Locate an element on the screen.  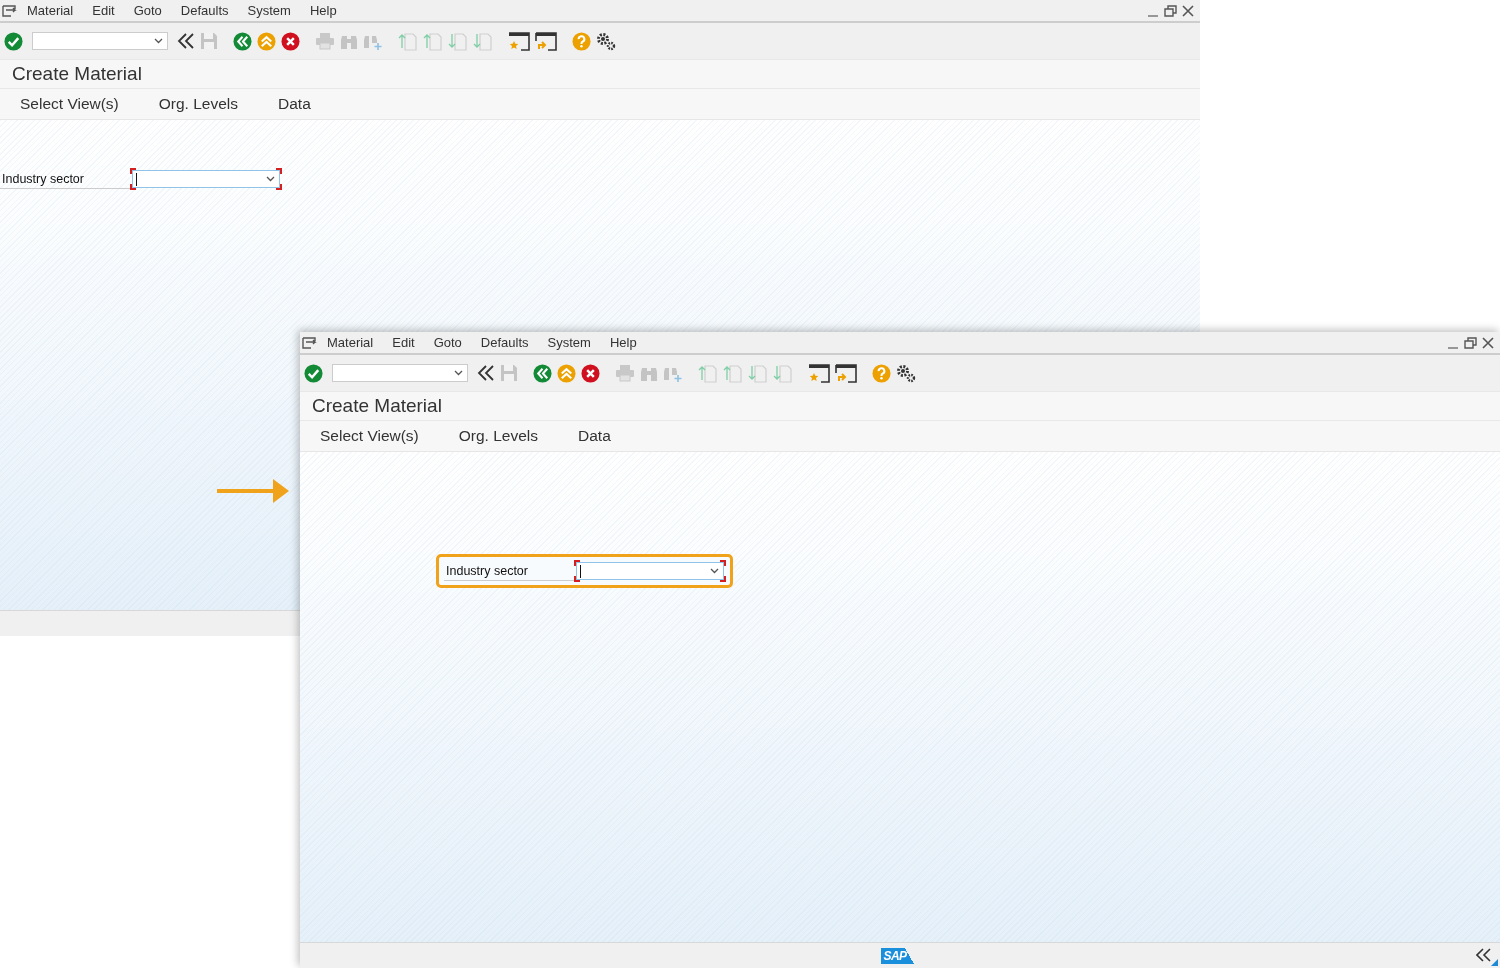
annotation-arrow is located at coordinates (253, 491).